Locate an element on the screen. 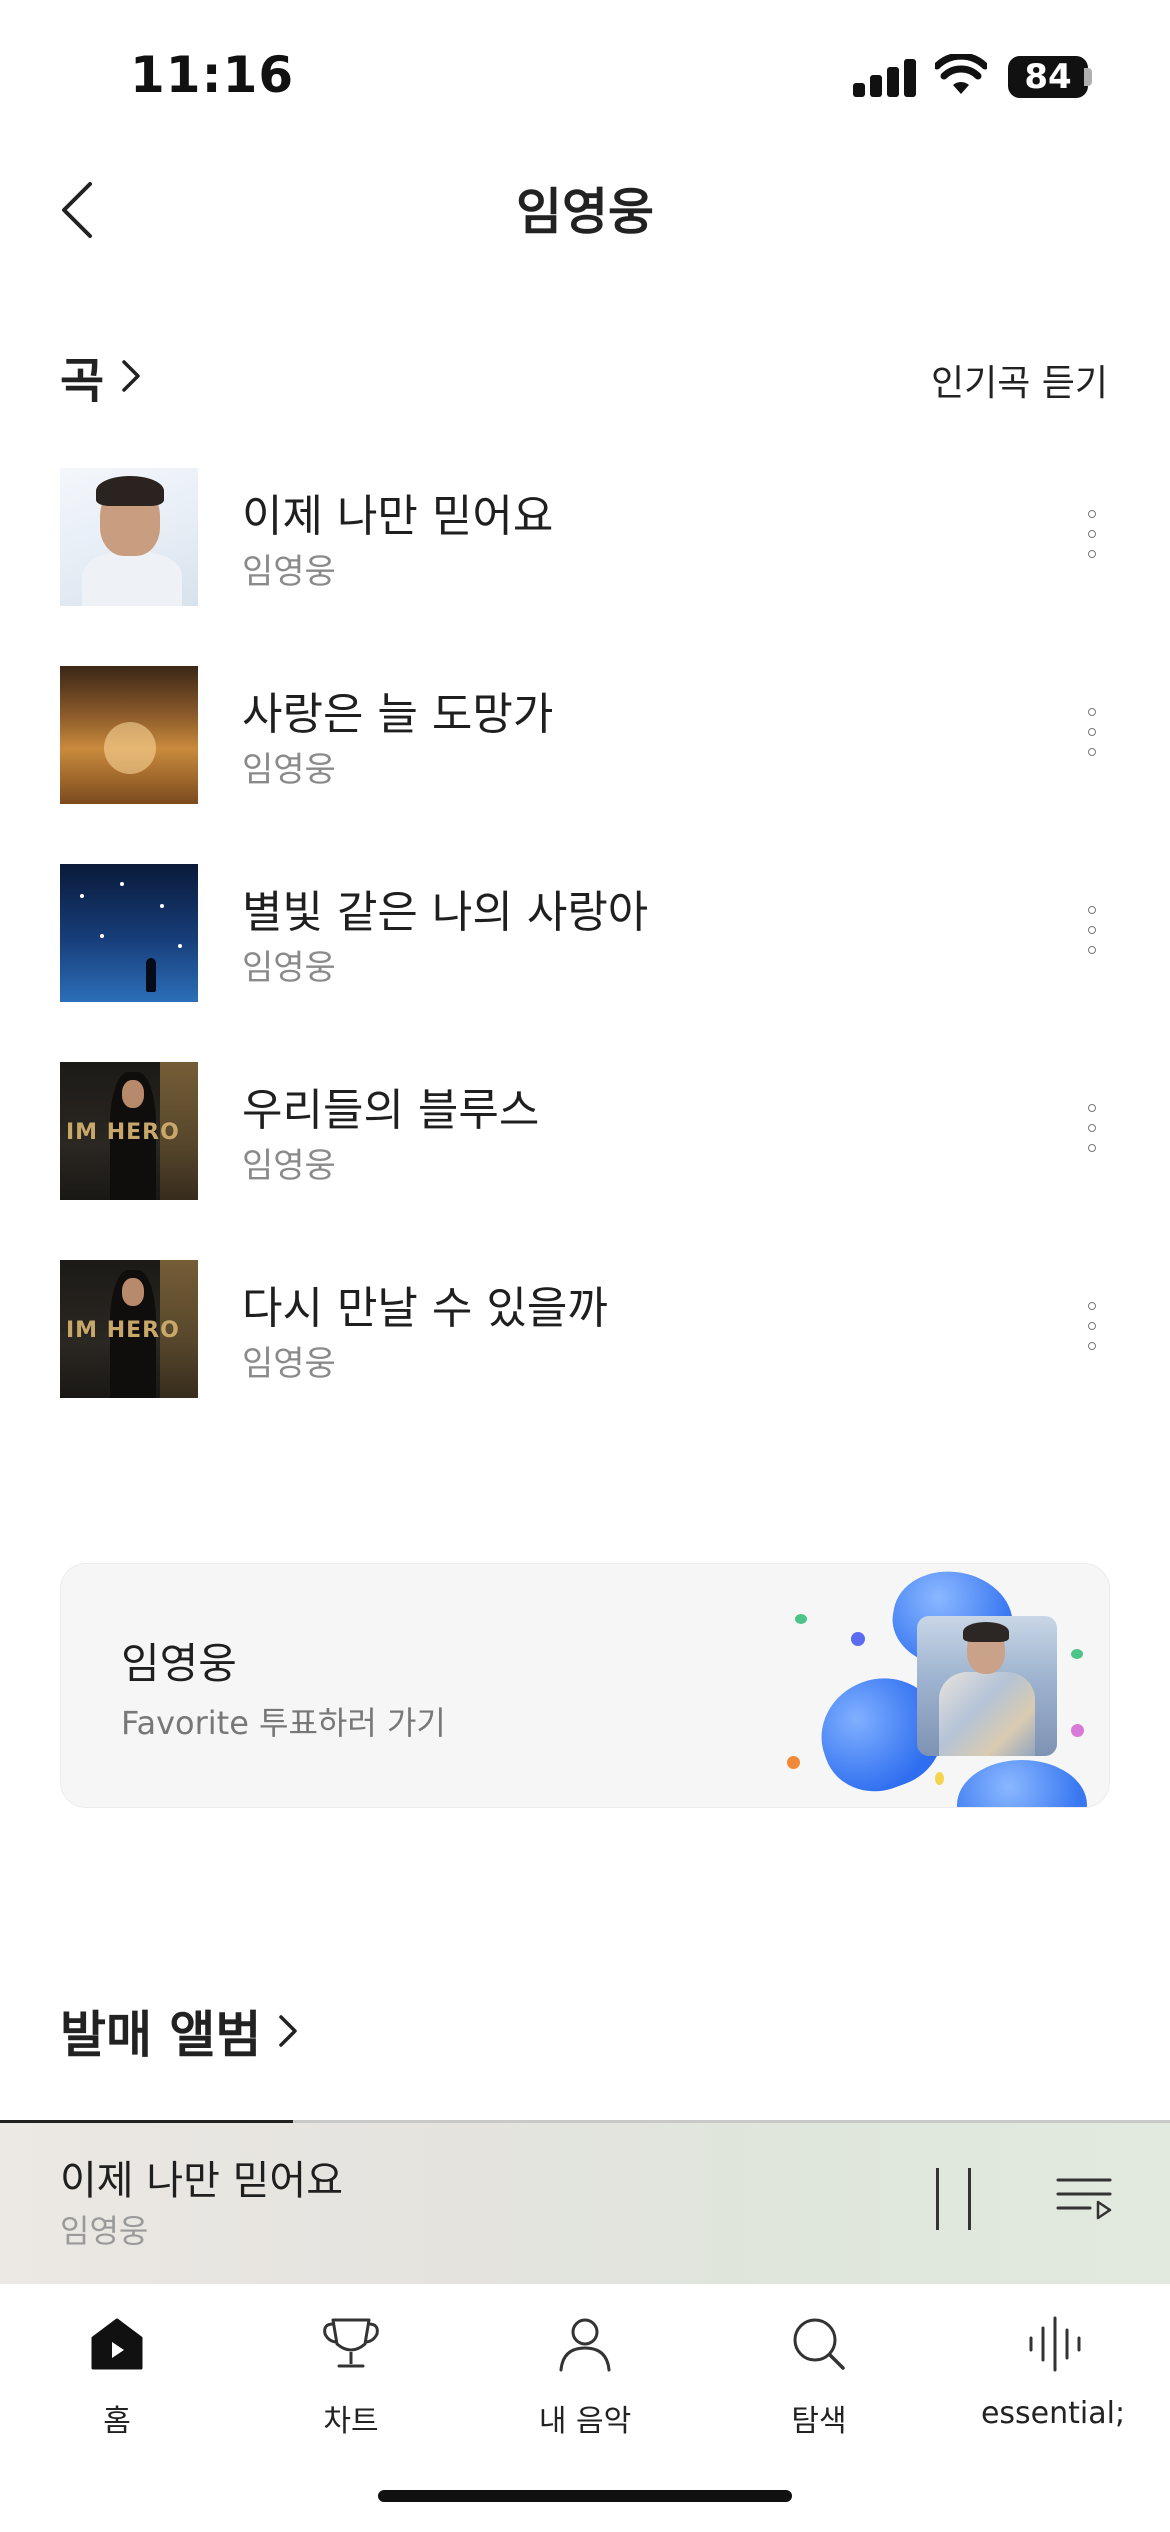 This screenshot has height=2532, width=1170. song-title: 사랑은 늘 도망가 is located at coordinates (398, 714).